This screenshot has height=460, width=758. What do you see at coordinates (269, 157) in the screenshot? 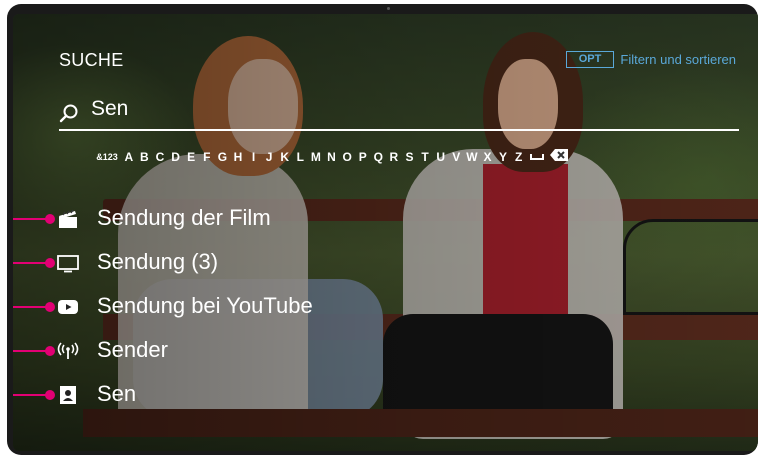
I see `key-j: J` at bounding box center [269, 157].